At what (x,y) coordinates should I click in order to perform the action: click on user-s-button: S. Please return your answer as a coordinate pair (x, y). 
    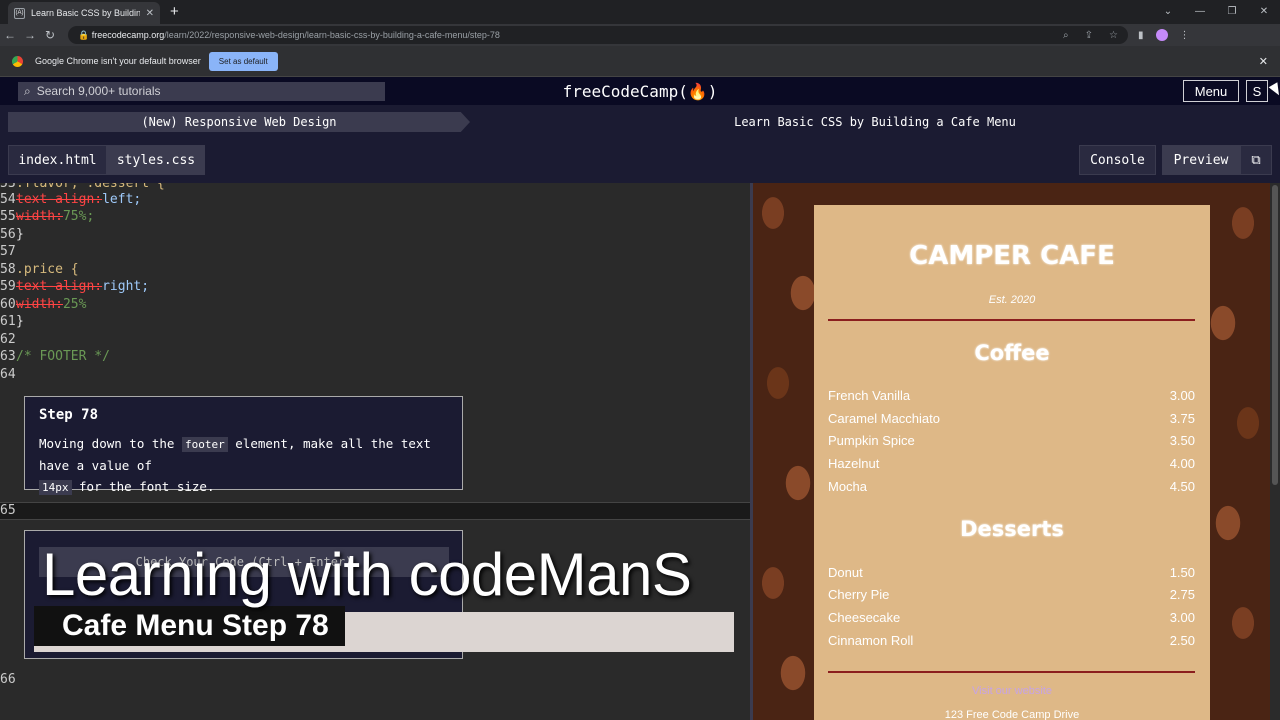
    Looking at the image, I should click on (1257, 91).